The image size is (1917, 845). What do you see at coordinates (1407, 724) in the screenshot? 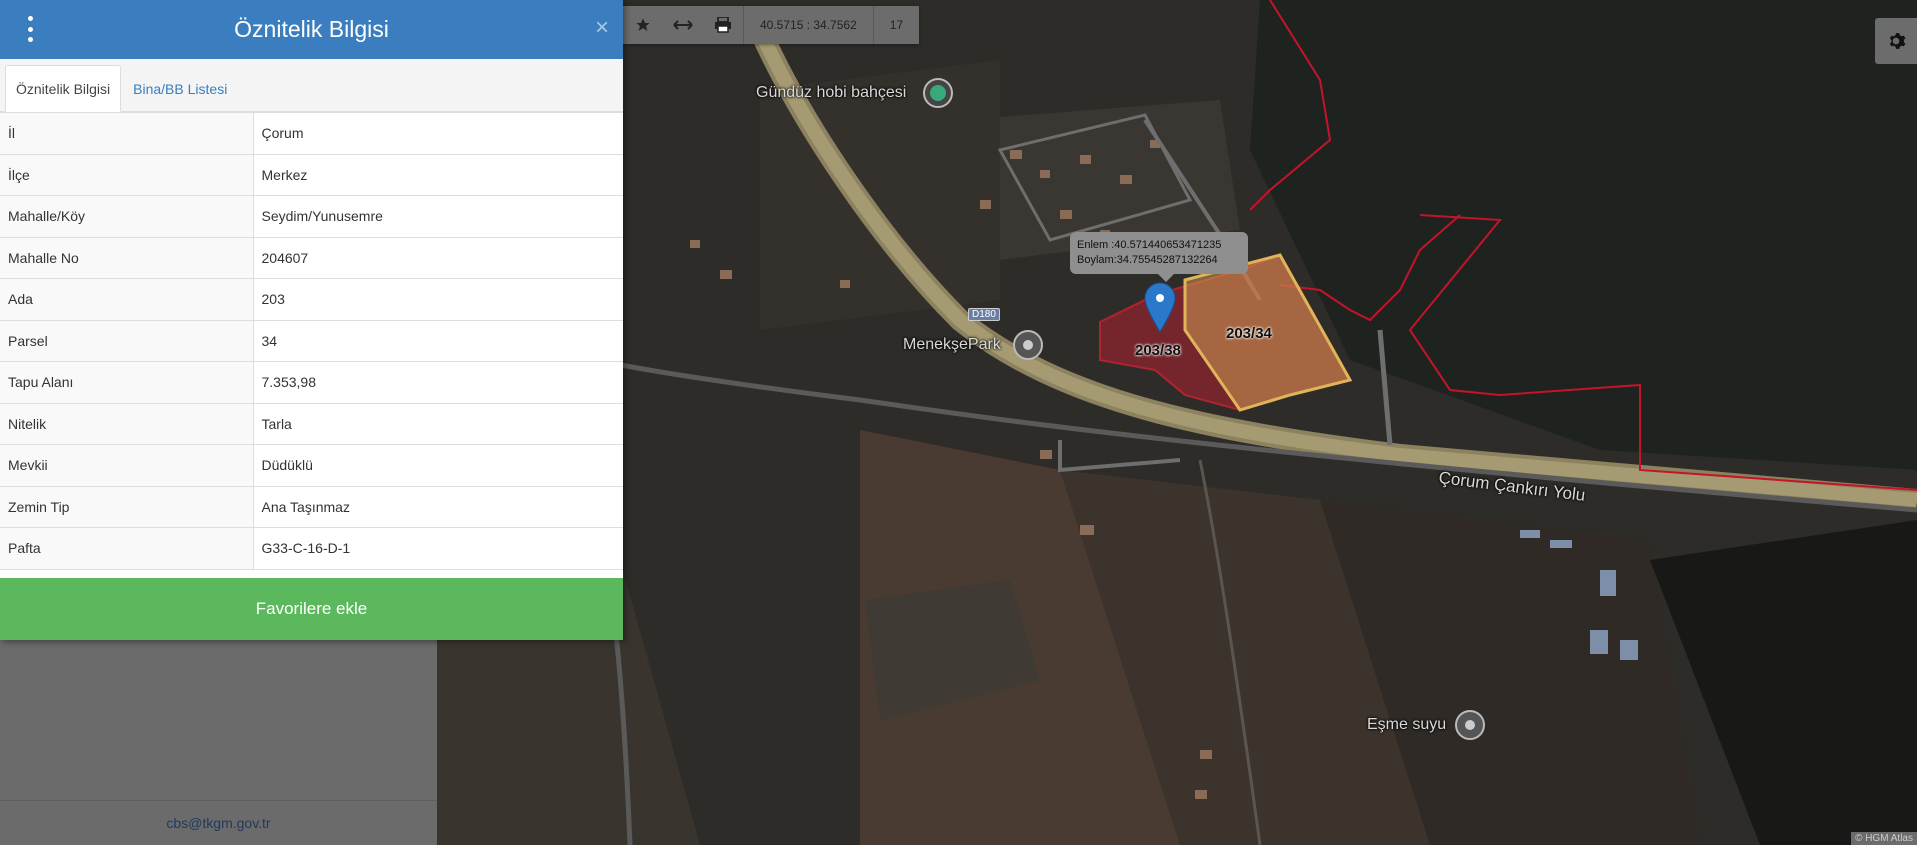
I see `map-label-esme: Eşme suyu` at bounding box center [1407, 724].